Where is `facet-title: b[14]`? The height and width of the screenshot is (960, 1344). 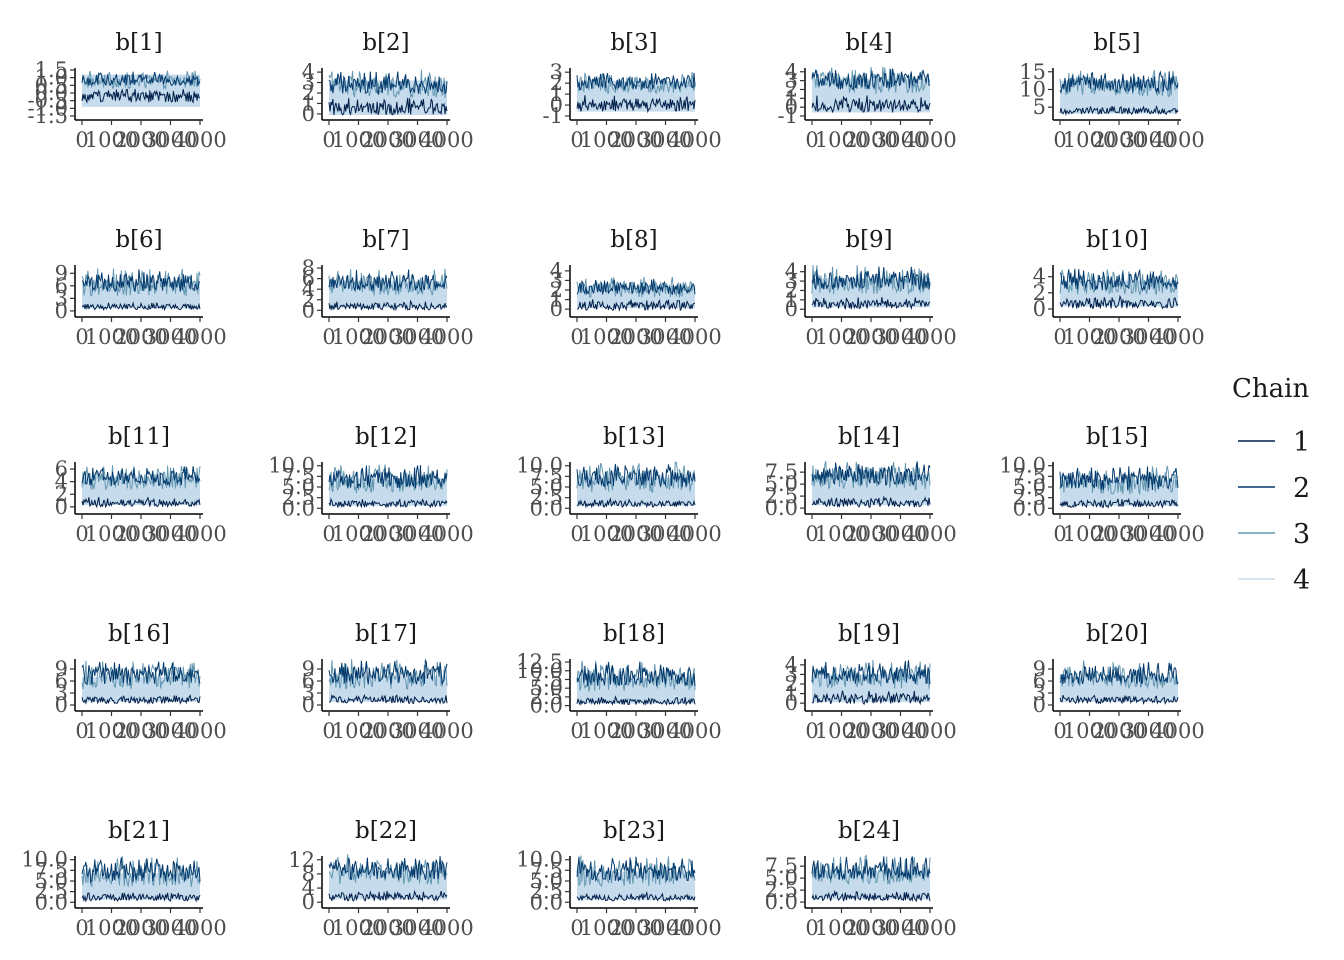 facet-title: b[14] is located at coordinates (869, 437).